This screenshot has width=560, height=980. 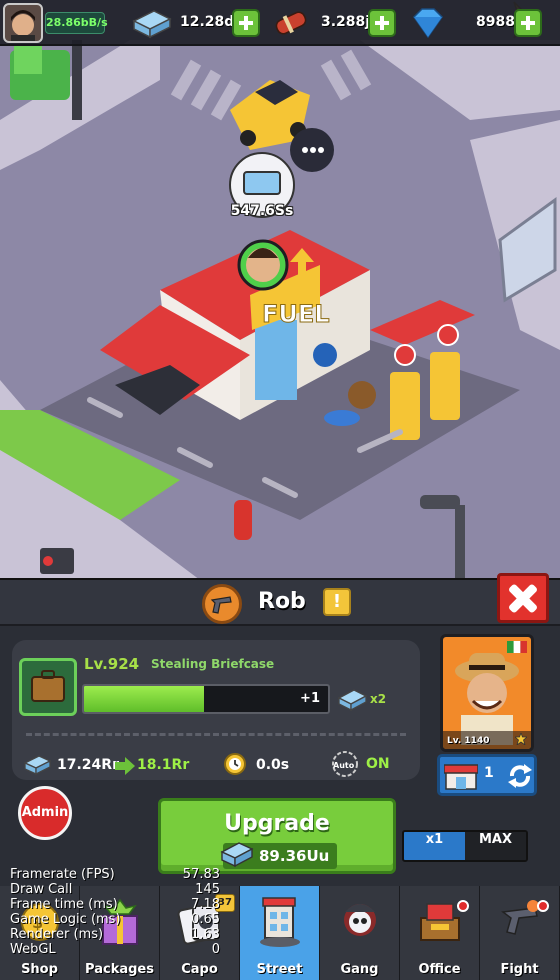 I want to click on building-price-label: 547.6Ss, so click(x=262, y=211).